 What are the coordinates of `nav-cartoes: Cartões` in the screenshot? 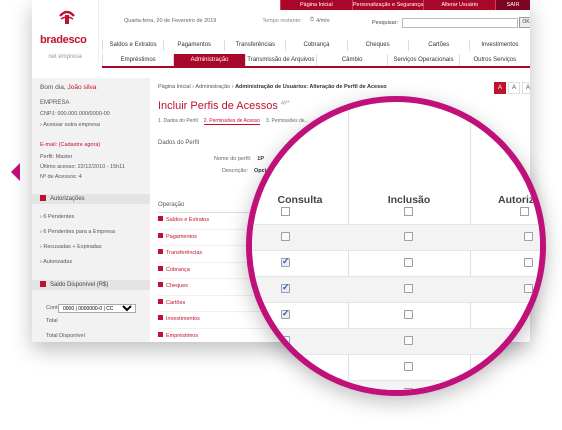 It's located at (438, 45).